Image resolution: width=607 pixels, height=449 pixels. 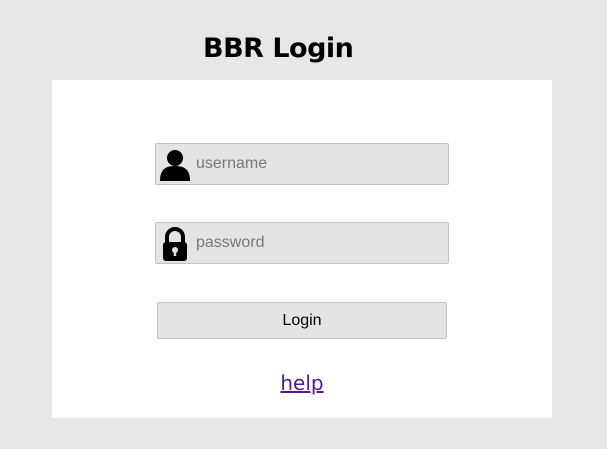 I want to click on help-link: help, so click(x=302, y=383).